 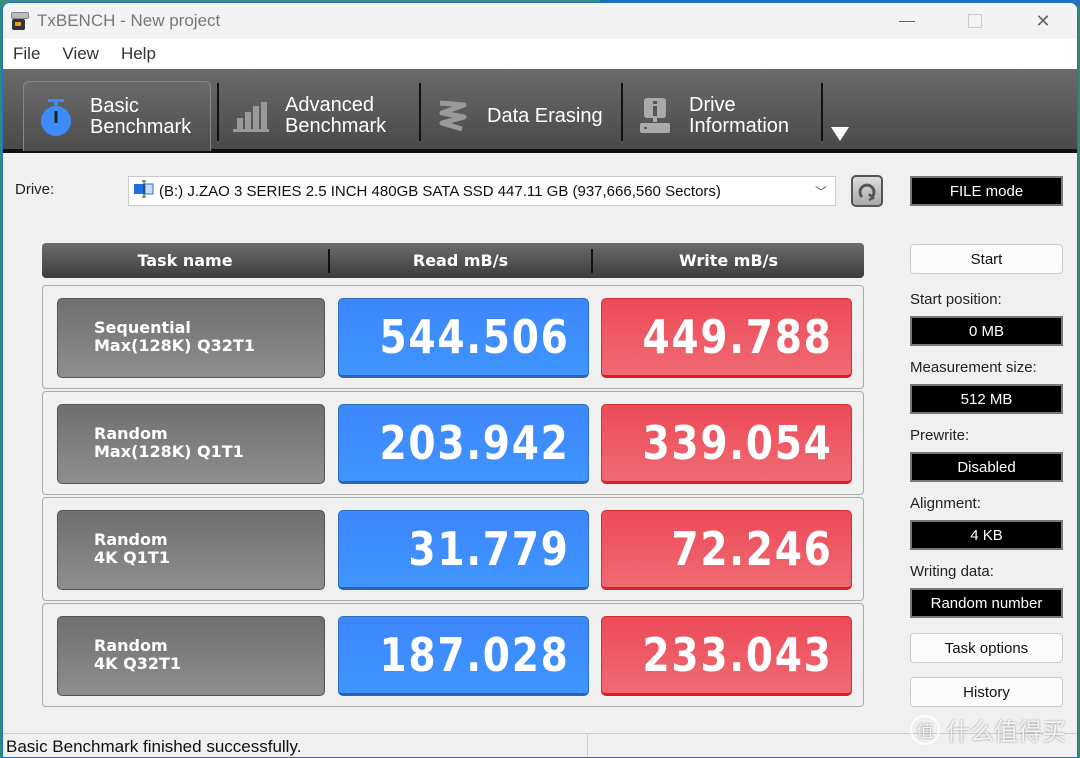 What do you see at coordinates (952, 571) in the screenshot?
I see `writing-data-label: Writing data:` at bounding box center [952, 571].